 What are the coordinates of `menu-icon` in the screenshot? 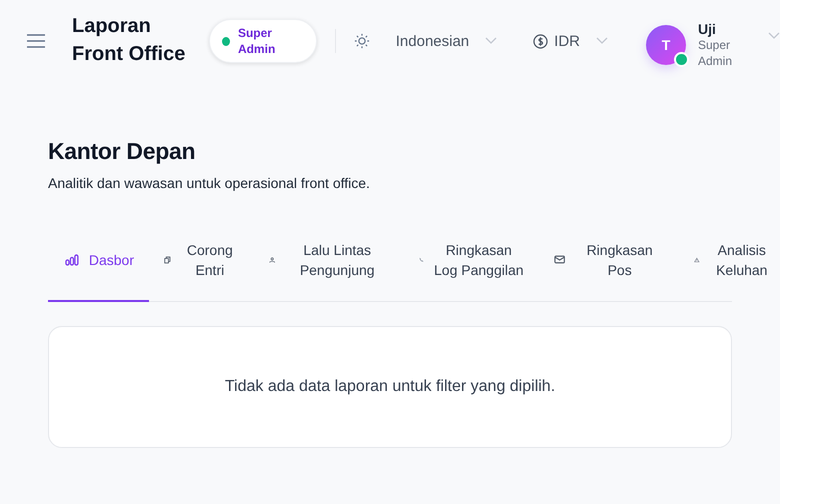 It's located at (36, 41).